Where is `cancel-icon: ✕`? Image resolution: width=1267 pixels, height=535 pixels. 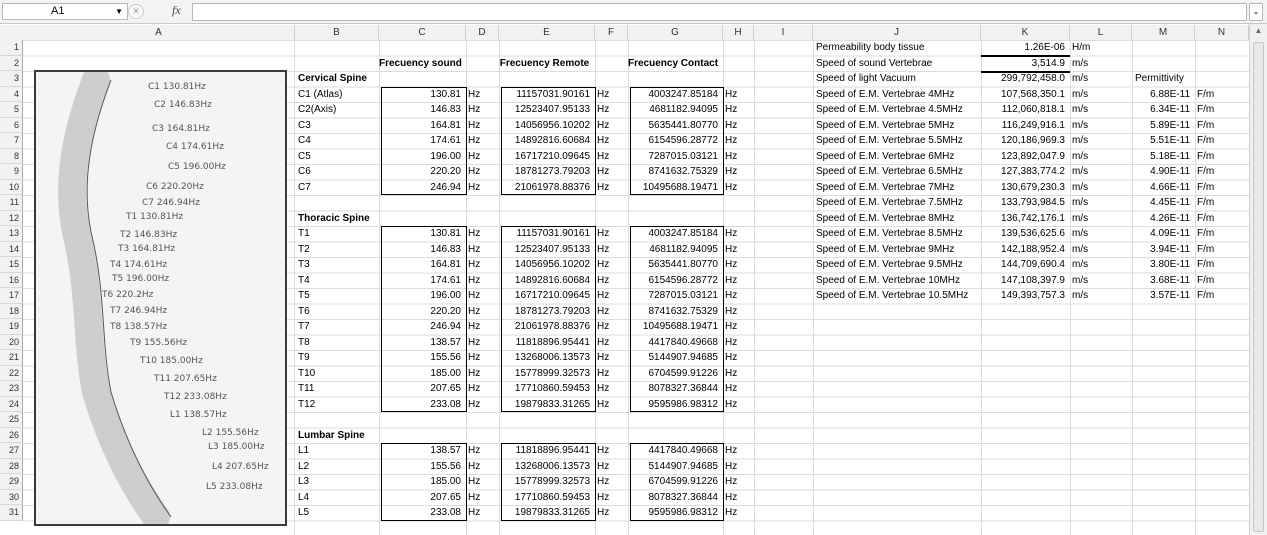
cancel-icon: ✕ is located at coordinates (136, 11).